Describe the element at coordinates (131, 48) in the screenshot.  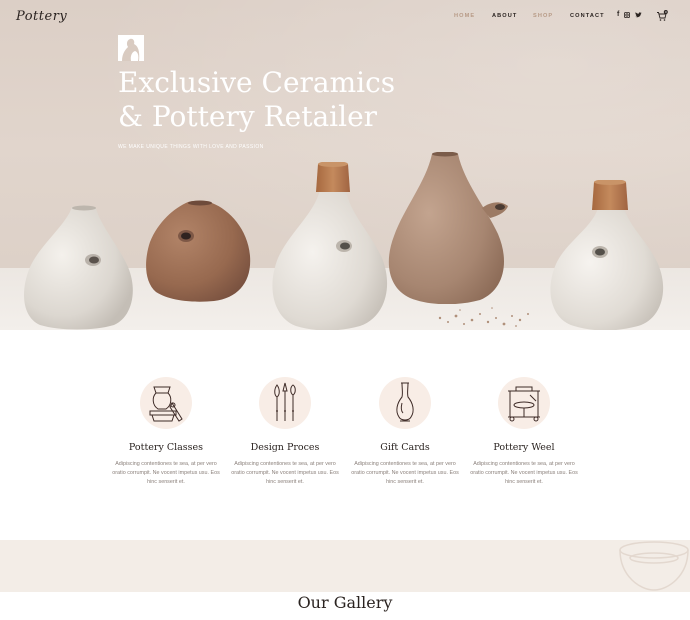
I see `hero-brand-icon` at that location.